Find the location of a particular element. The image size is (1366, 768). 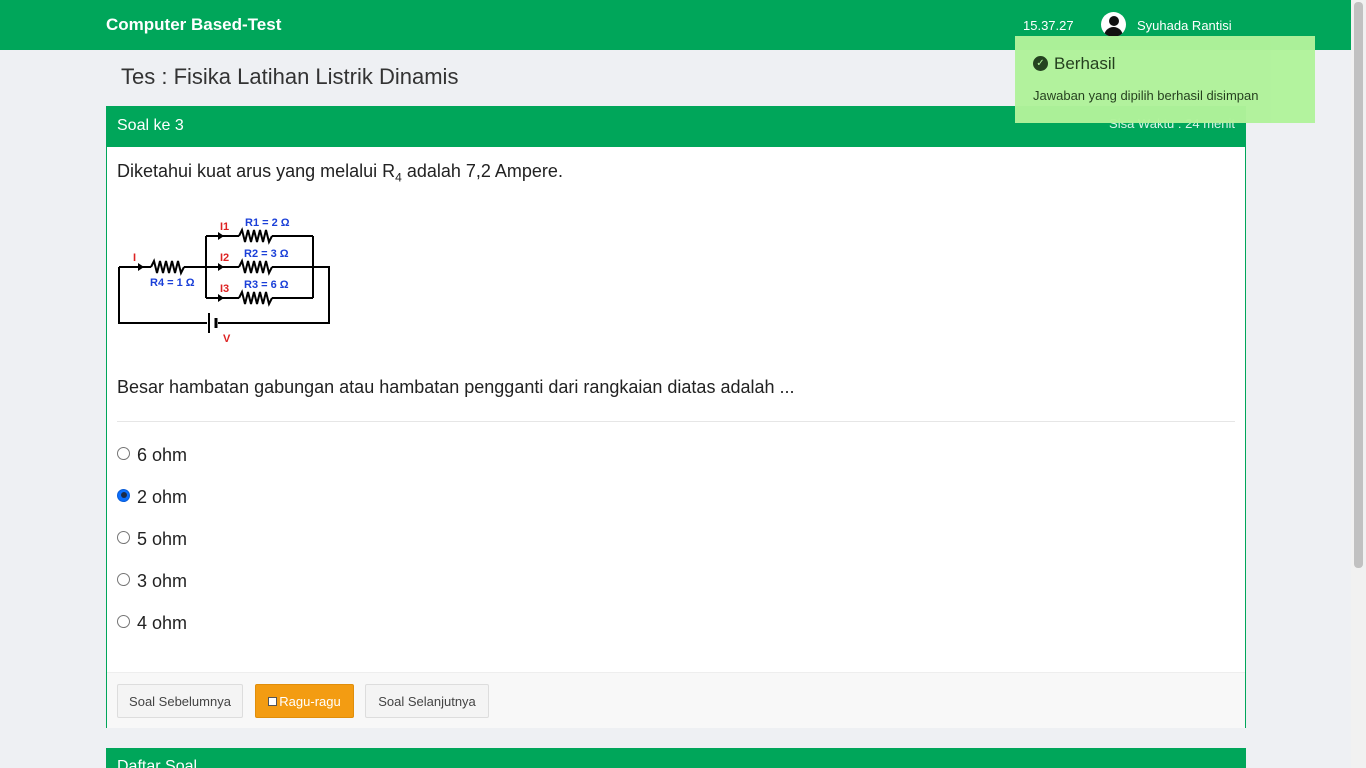

toast-title: Berhasil is located at coordinates (1085, 63).